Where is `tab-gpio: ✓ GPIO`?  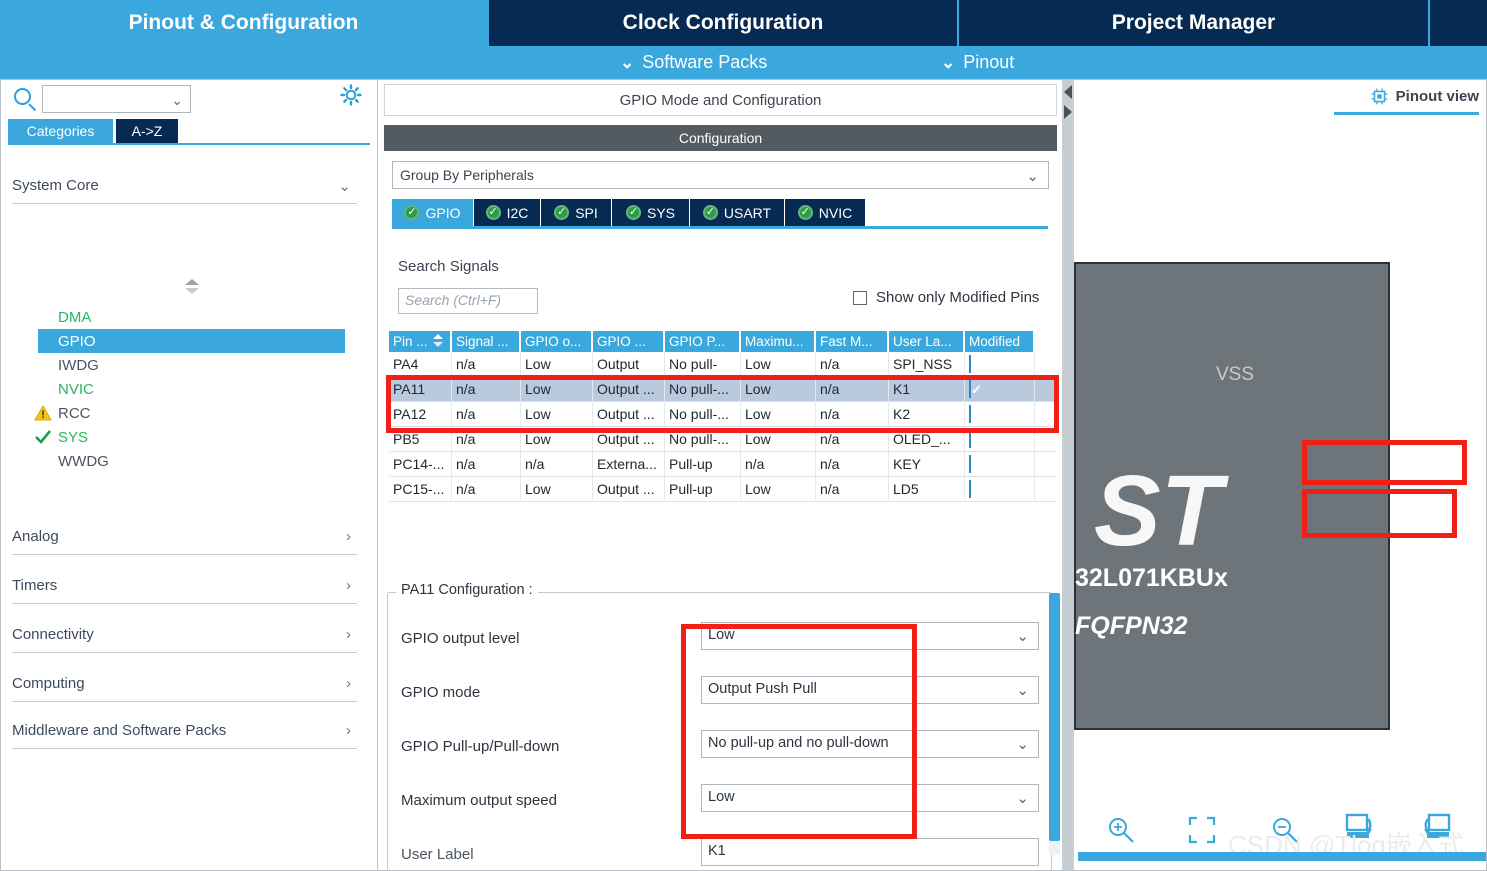 tab-gpio: ✓ GPIO is located at coordinates (433, 212).